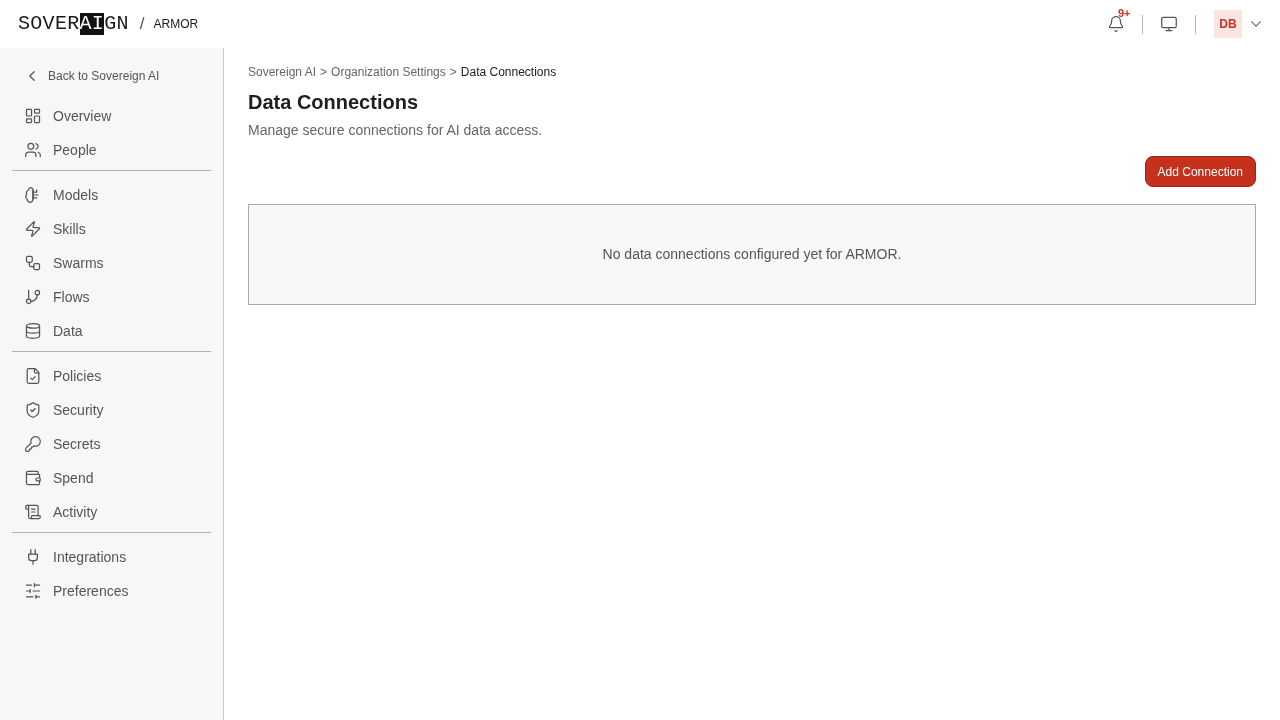 This screenshot has height=720, width=1280. What do you see at coordinates (33, 331) in the screenshot?
I see `database-icon` at bounding box center [33, 331].